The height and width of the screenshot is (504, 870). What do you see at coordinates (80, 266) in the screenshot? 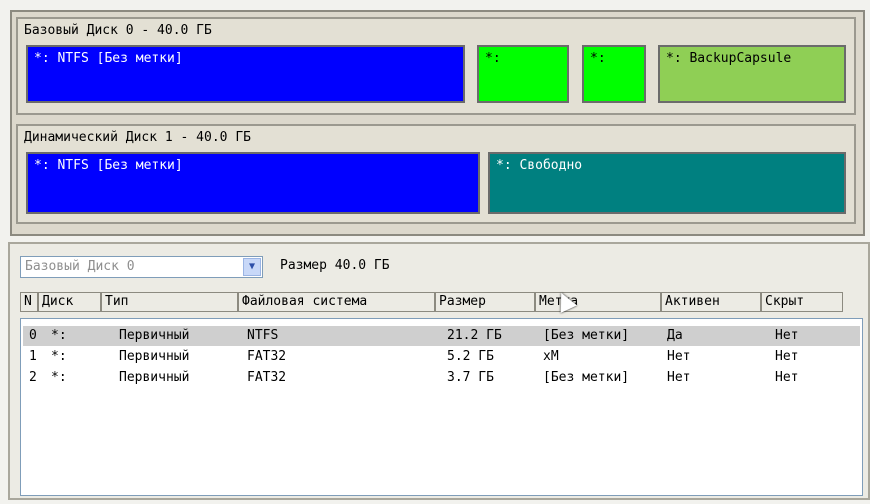
I see `disk-select-value: Базовый Диск 0` at bounding box center [80, 266].